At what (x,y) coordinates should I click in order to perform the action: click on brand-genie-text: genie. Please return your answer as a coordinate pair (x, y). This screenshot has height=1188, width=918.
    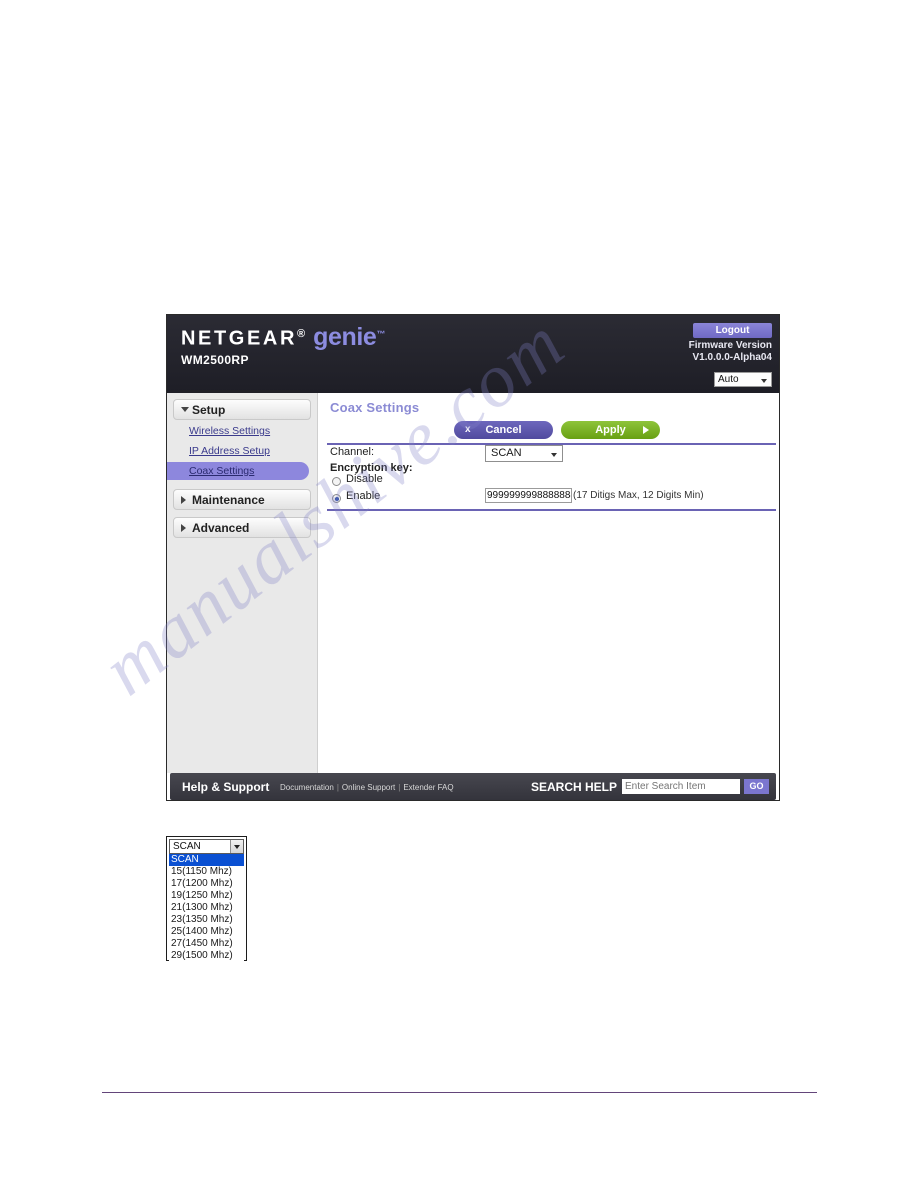
    Looking at the image, I should click on (345, 336).